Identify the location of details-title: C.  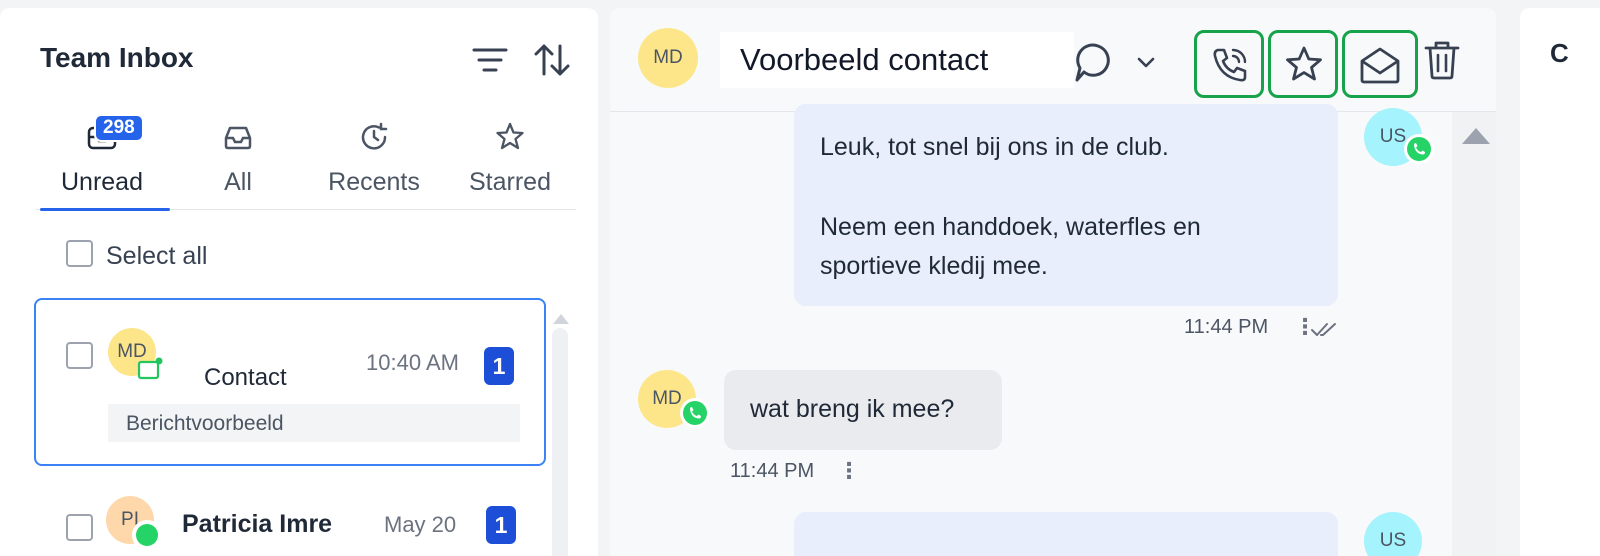
(1559, 53).